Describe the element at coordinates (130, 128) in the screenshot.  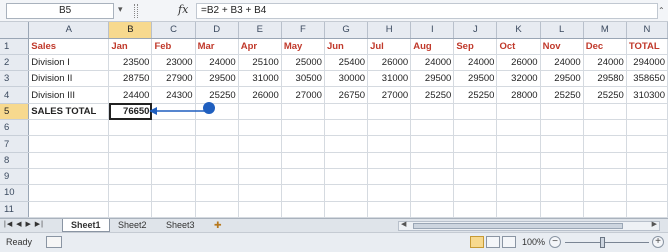
I see `cell-b6` at that location.